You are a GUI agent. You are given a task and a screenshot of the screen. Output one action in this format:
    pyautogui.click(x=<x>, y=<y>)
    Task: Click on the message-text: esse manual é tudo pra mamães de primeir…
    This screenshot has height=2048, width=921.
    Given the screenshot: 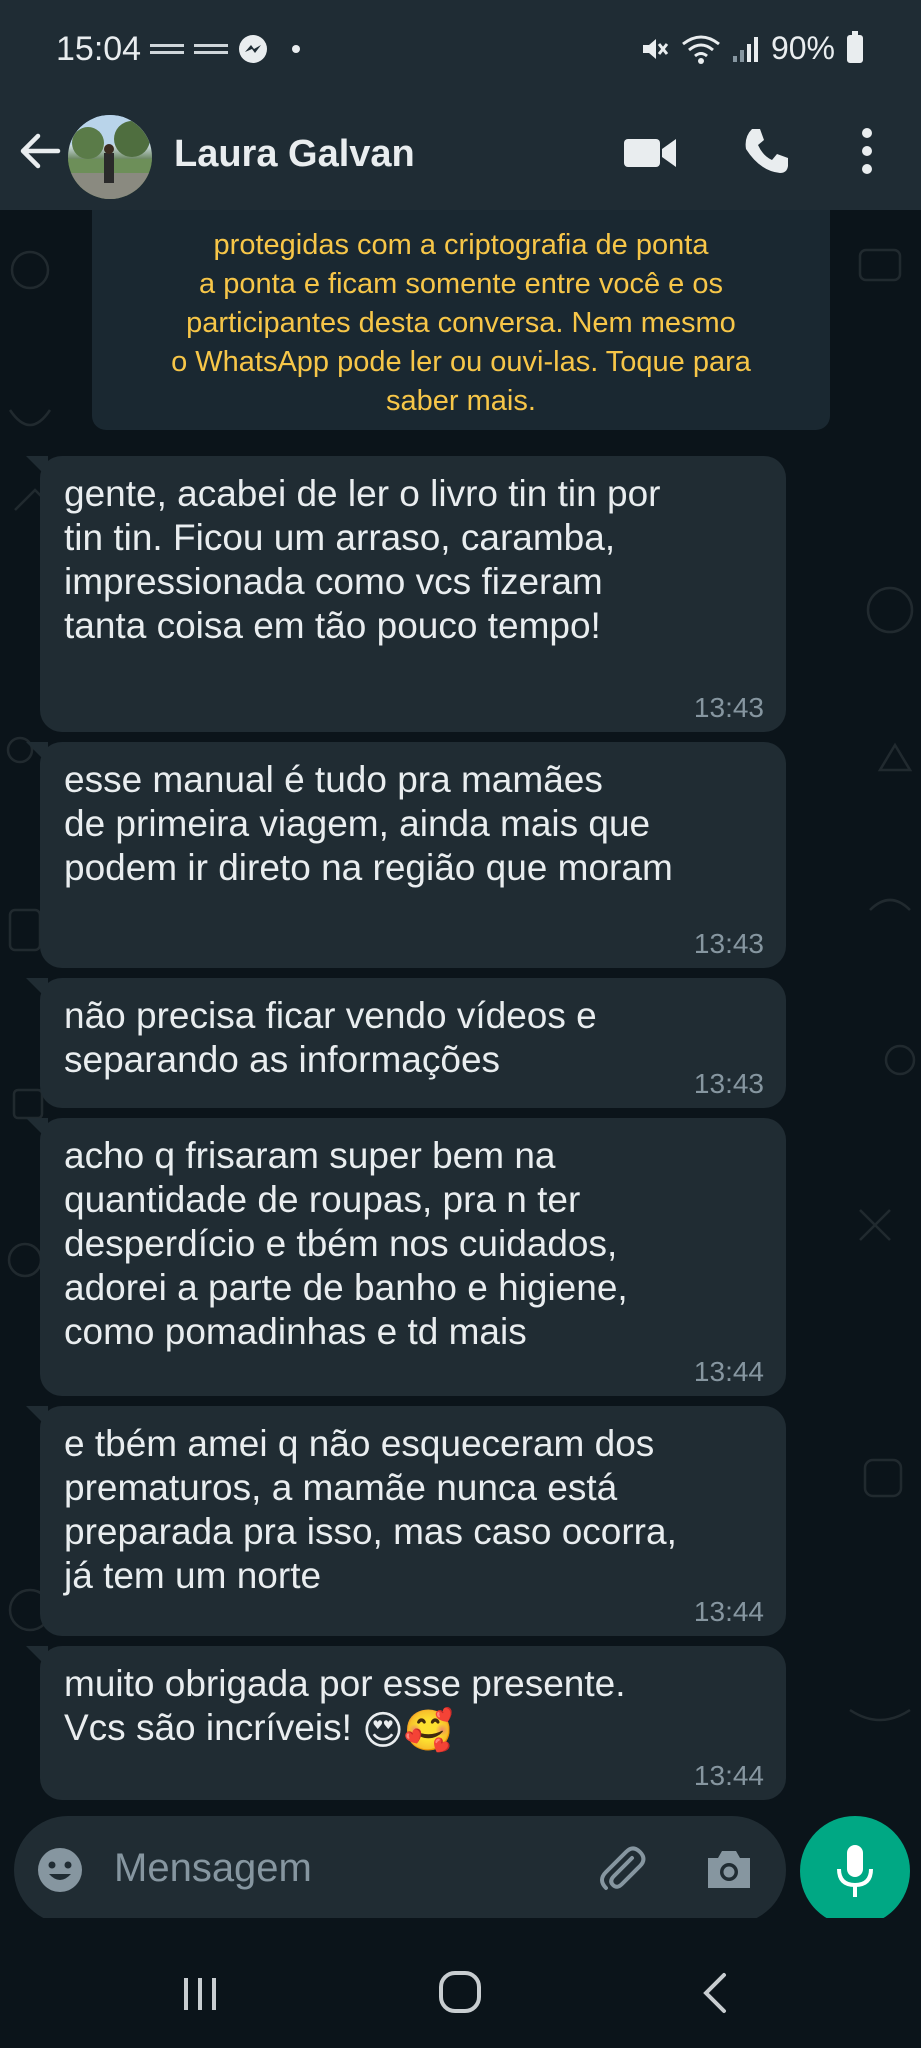 What is the action you would take?
    pyautogui.click(x=368, y=823)
    